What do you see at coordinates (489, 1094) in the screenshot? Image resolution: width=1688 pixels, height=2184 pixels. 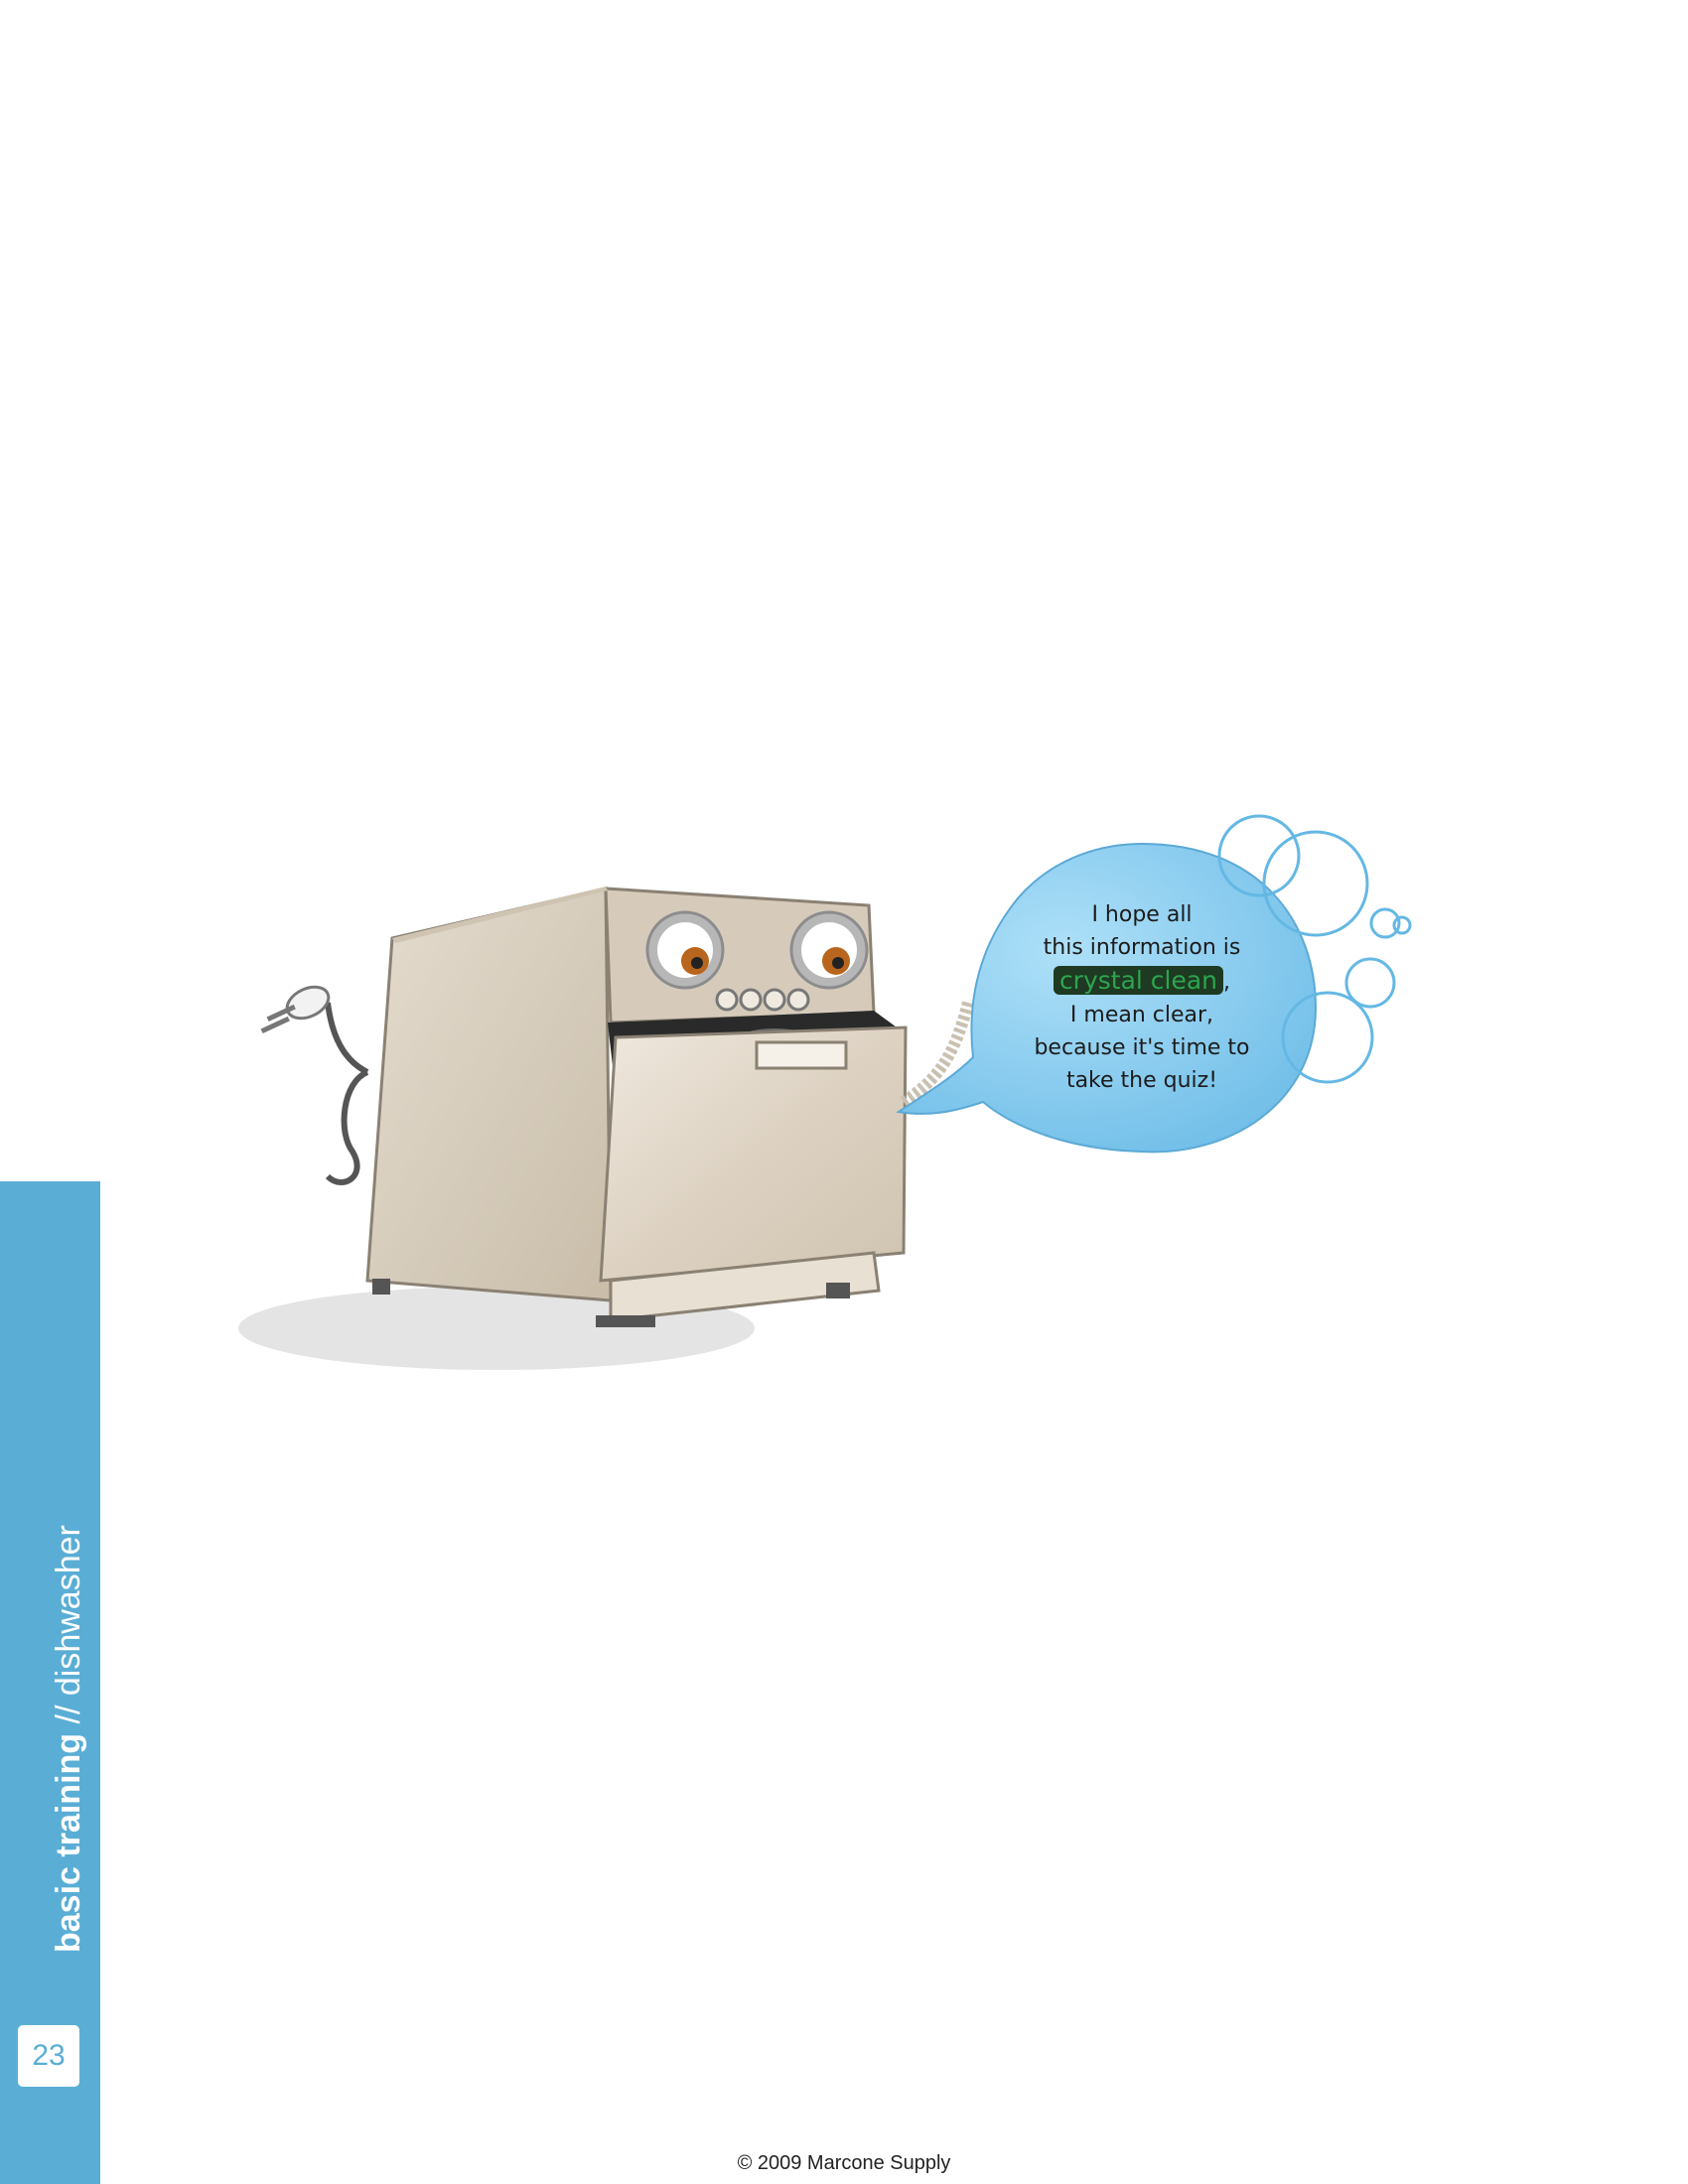 I see `dishwasher-side` at bounding box center [489, 1094].